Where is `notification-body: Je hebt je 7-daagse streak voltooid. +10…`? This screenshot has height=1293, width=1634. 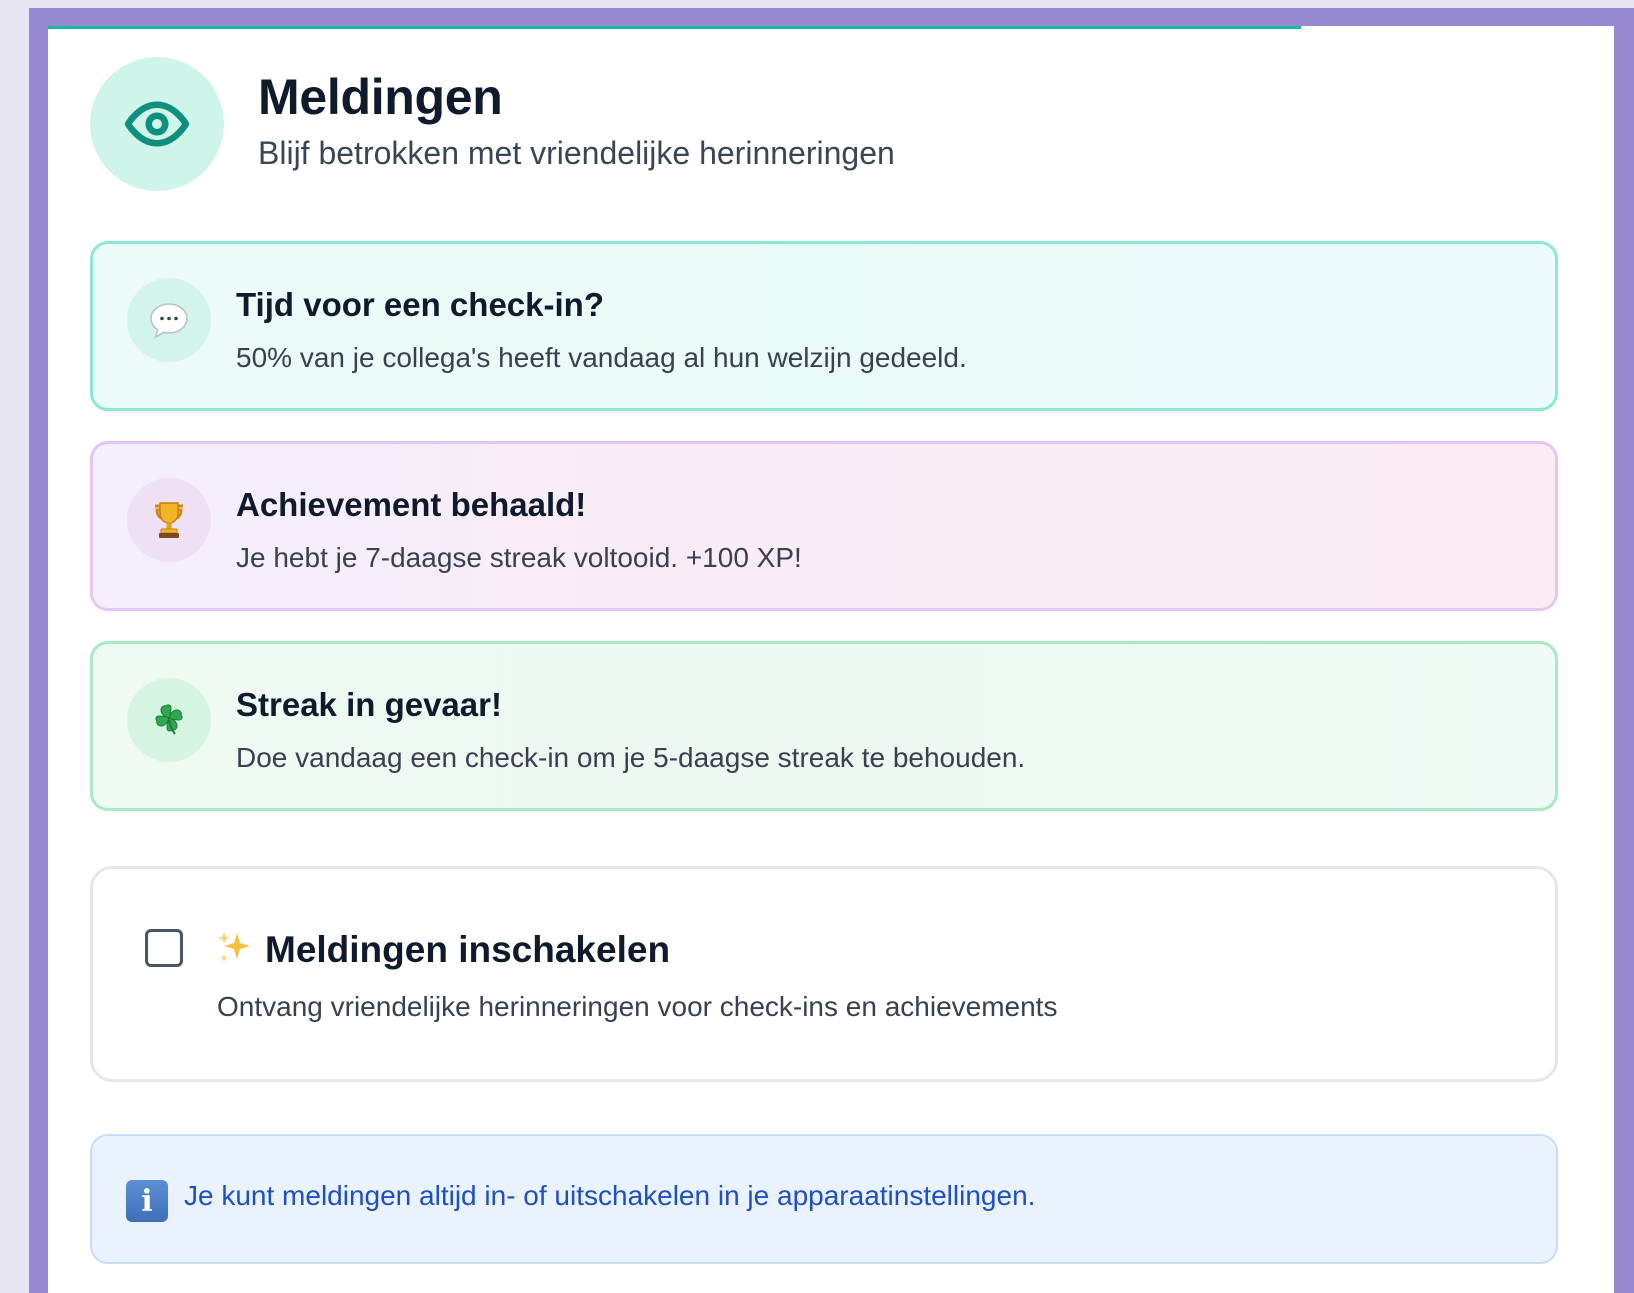
notification-body: Je hebt je 7-daagse streak voltooid. +10… is located at coordinates (519, 557).